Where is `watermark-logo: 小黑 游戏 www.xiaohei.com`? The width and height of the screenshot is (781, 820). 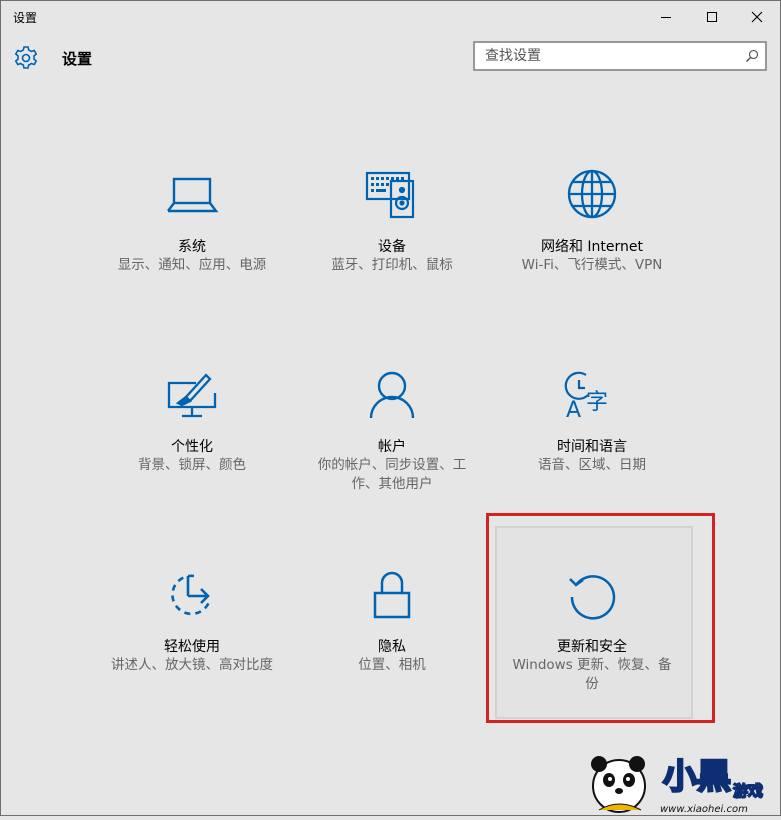 watermark-logo: 小黑 游戏 www.xiaohei.com is located at coordinates (682, 781).